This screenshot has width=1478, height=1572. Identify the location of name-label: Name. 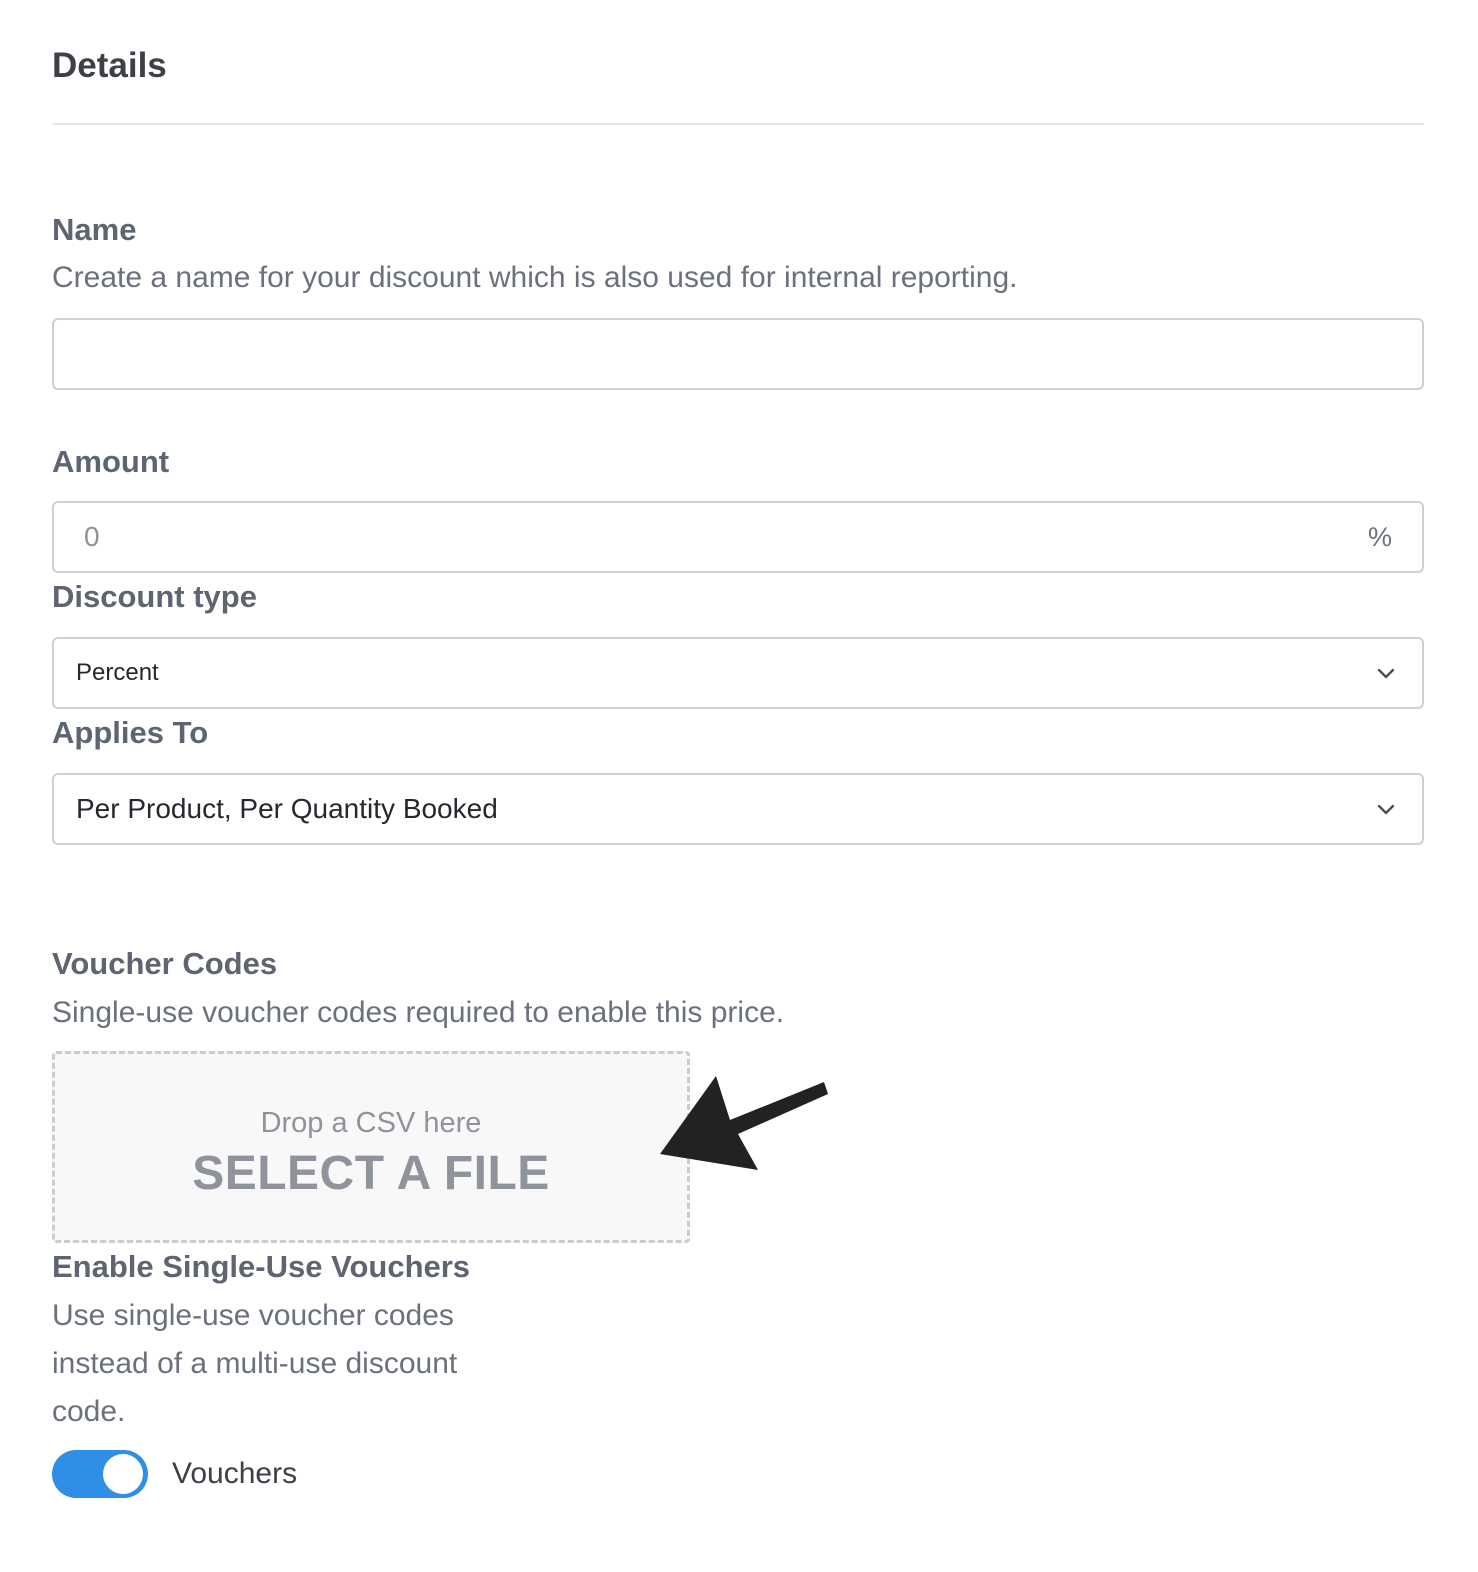
(94, 229).